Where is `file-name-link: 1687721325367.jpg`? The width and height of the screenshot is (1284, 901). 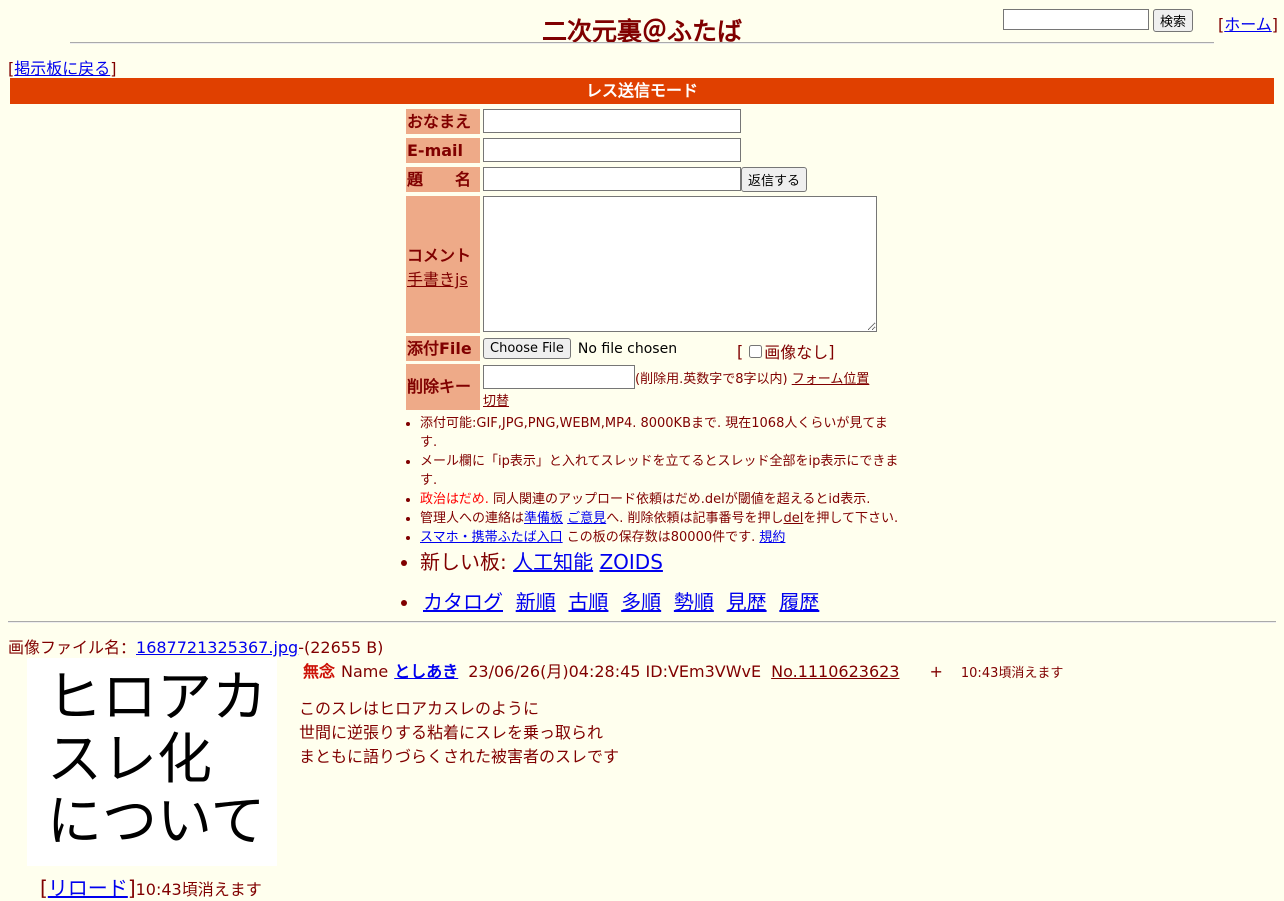
file-name-link: 1687721325367.jpg is located at coordinates (217, 647).